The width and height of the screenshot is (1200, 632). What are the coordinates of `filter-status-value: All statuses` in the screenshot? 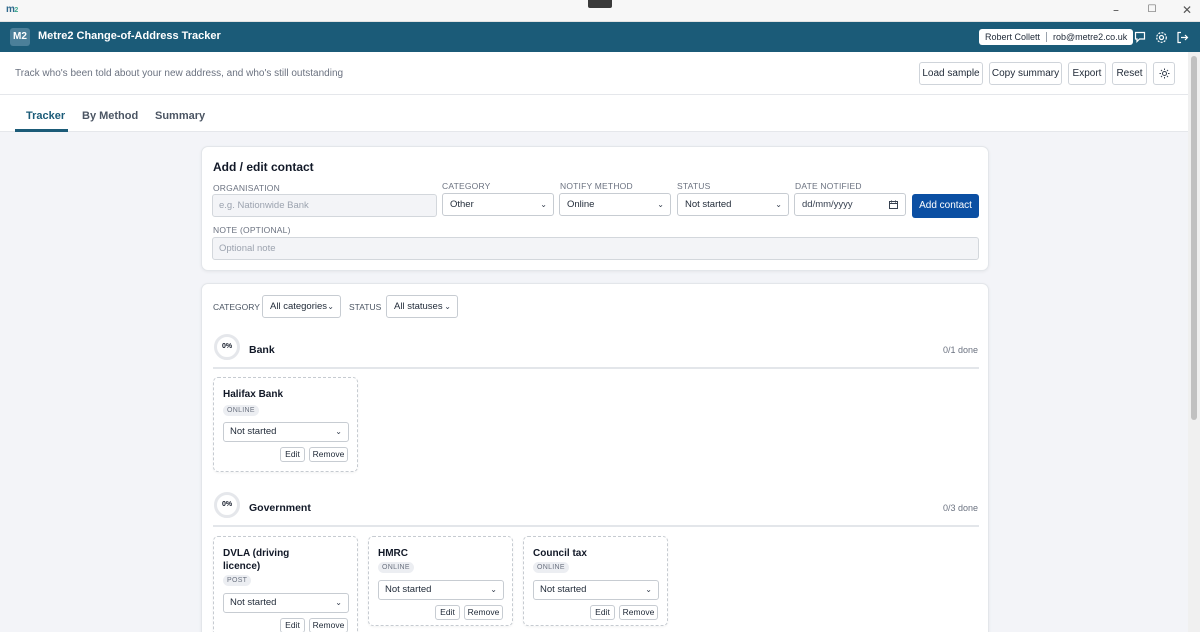 It's located at (418, 306).